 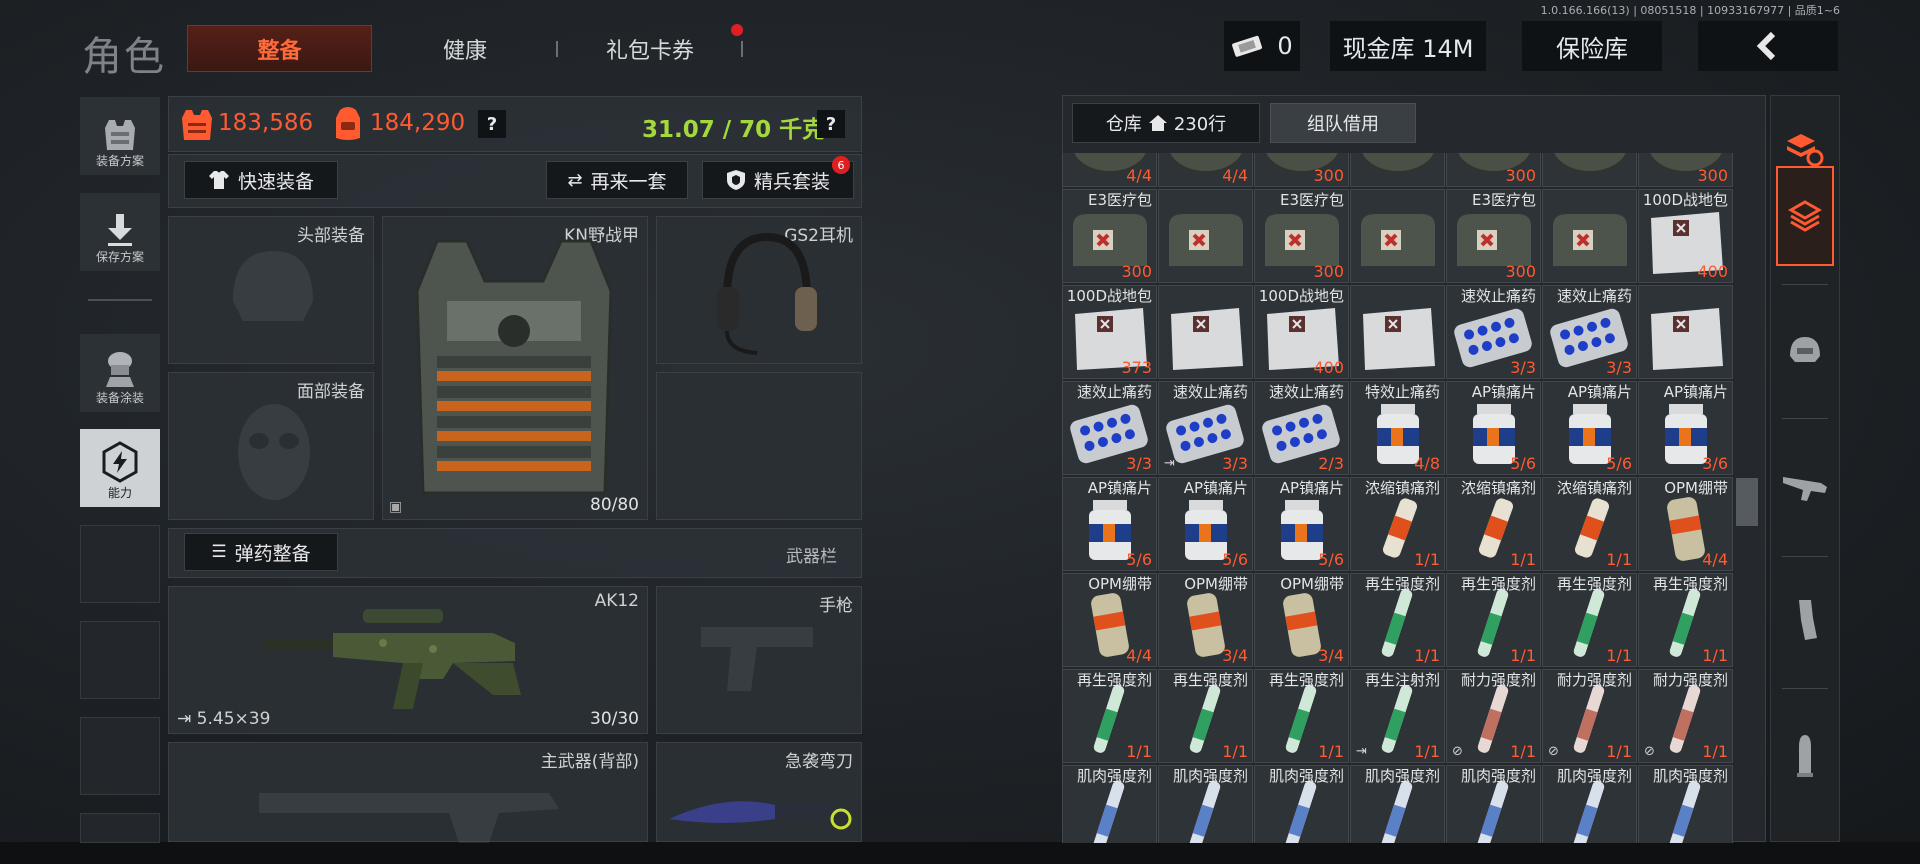 What do you see at coordinates (1343, 123) in the screenshot?
I see `tab-team-borrow: 组队借用` at bounding box center [1343, 123].